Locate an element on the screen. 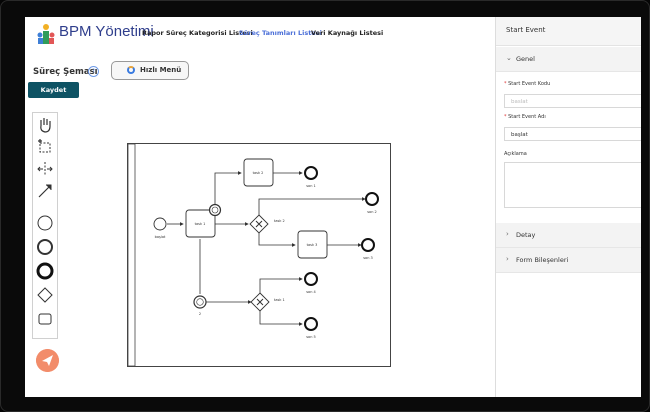 This screenshot has height=412, width=650. gateway-icon is located at coordinates (45, 295).